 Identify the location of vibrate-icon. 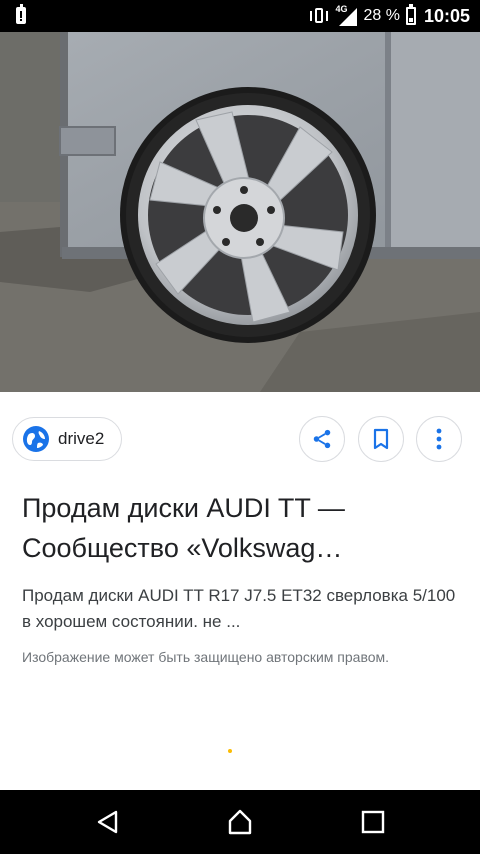
(319, 16).